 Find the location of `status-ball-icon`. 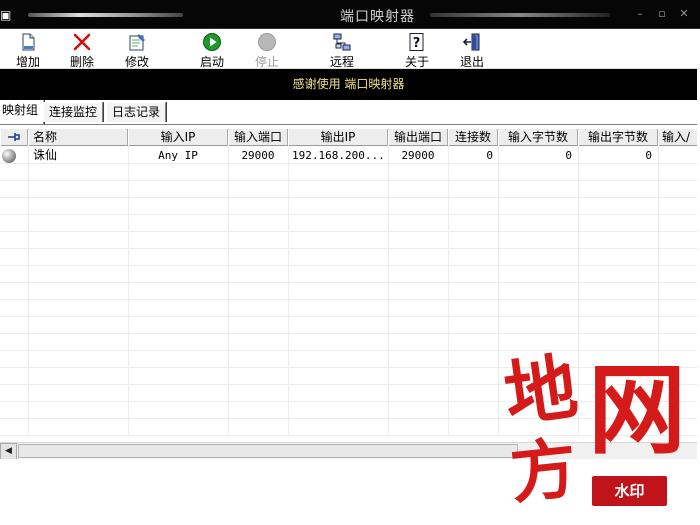

status-ball-icon is located at coordinates (9, 156).